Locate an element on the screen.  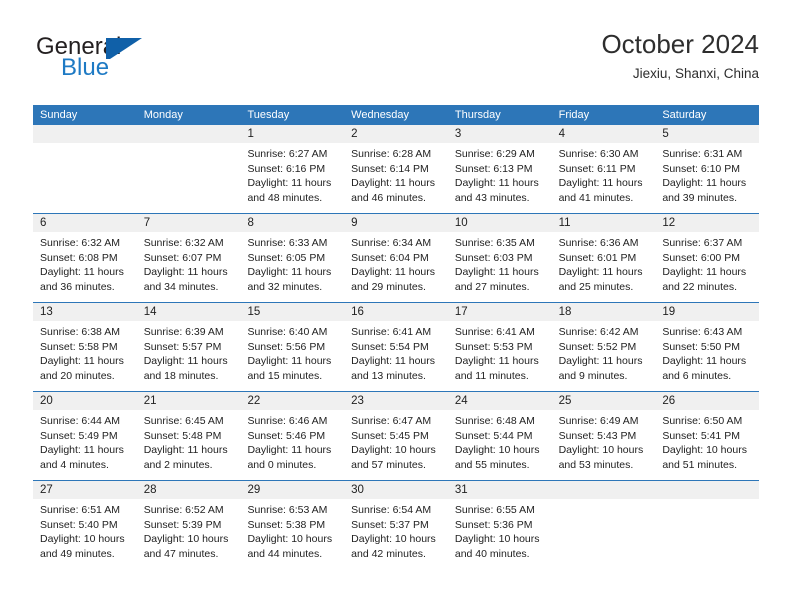
day-number: 12 is located at coordinates (707, 223).